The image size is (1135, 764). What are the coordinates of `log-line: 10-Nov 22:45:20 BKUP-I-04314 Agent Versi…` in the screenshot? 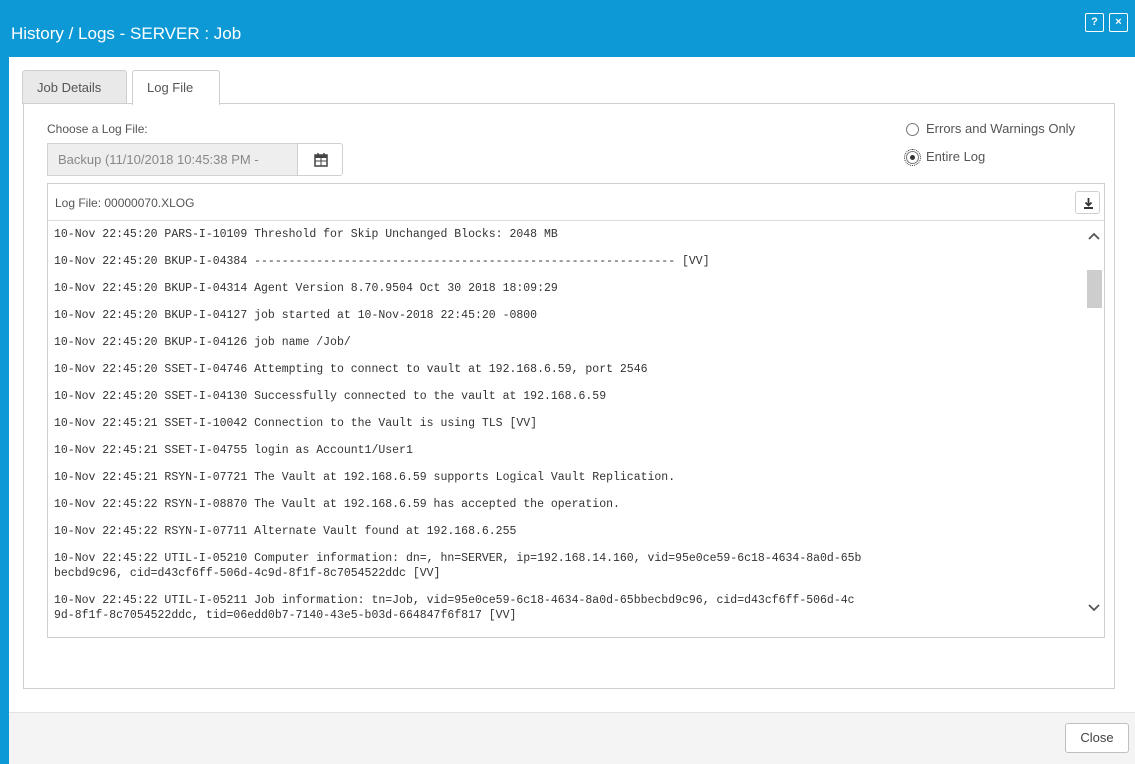 It's located at (306, 288).